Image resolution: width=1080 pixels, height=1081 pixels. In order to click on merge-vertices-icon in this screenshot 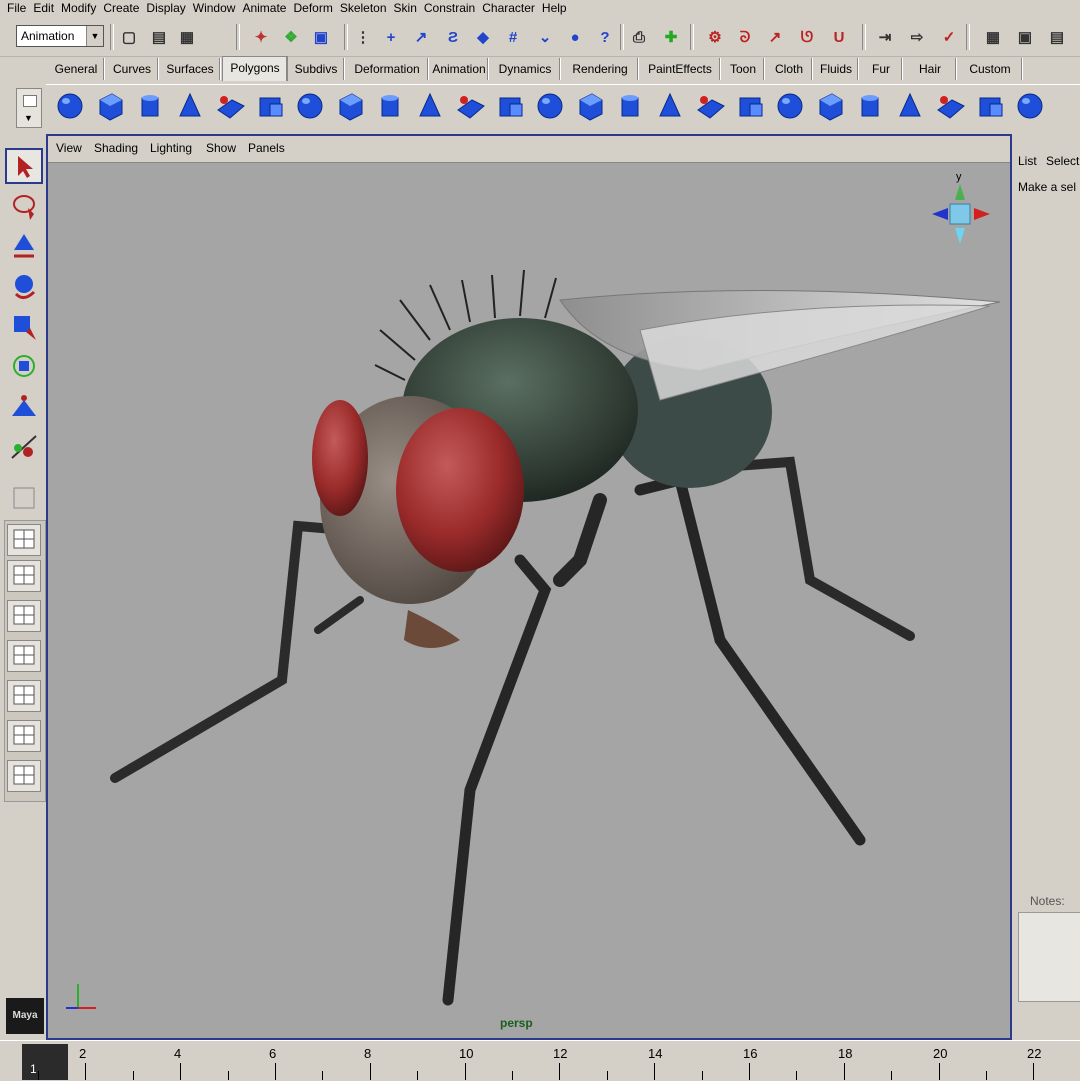, I will do `click(950, 106)`.